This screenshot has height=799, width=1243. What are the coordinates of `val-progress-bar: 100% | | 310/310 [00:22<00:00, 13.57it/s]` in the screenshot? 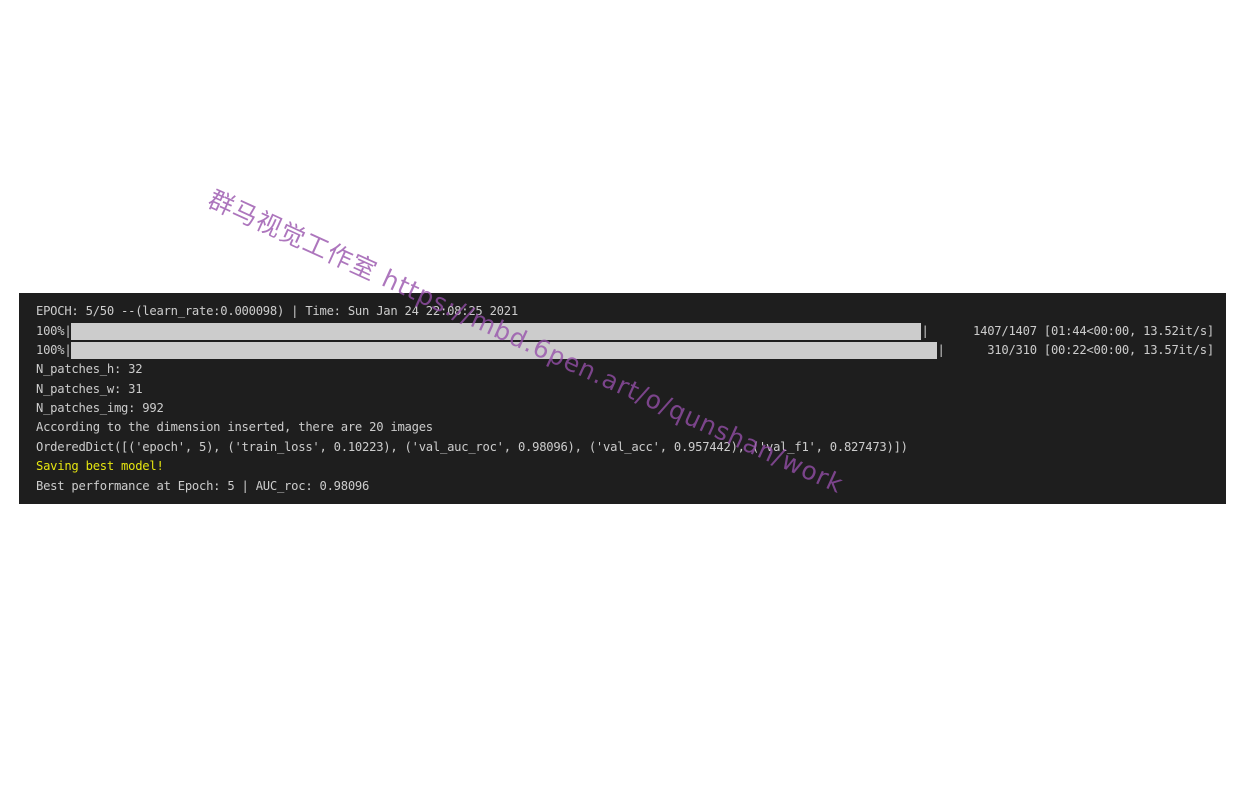 It's located at (625, 350).